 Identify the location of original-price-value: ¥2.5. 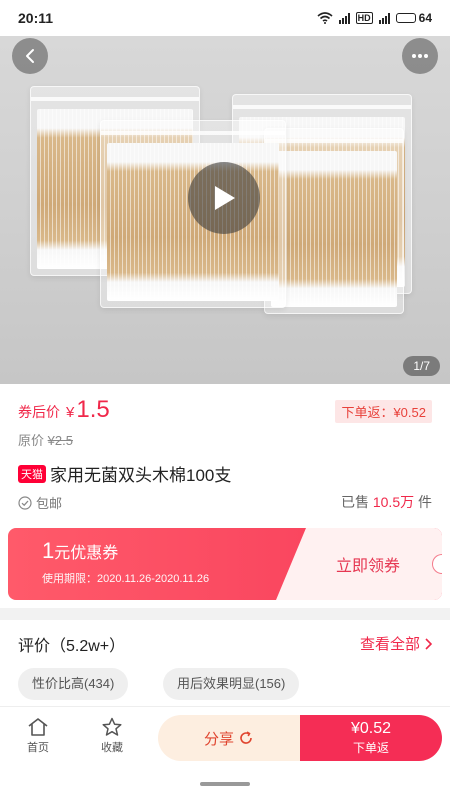
(60, 440).